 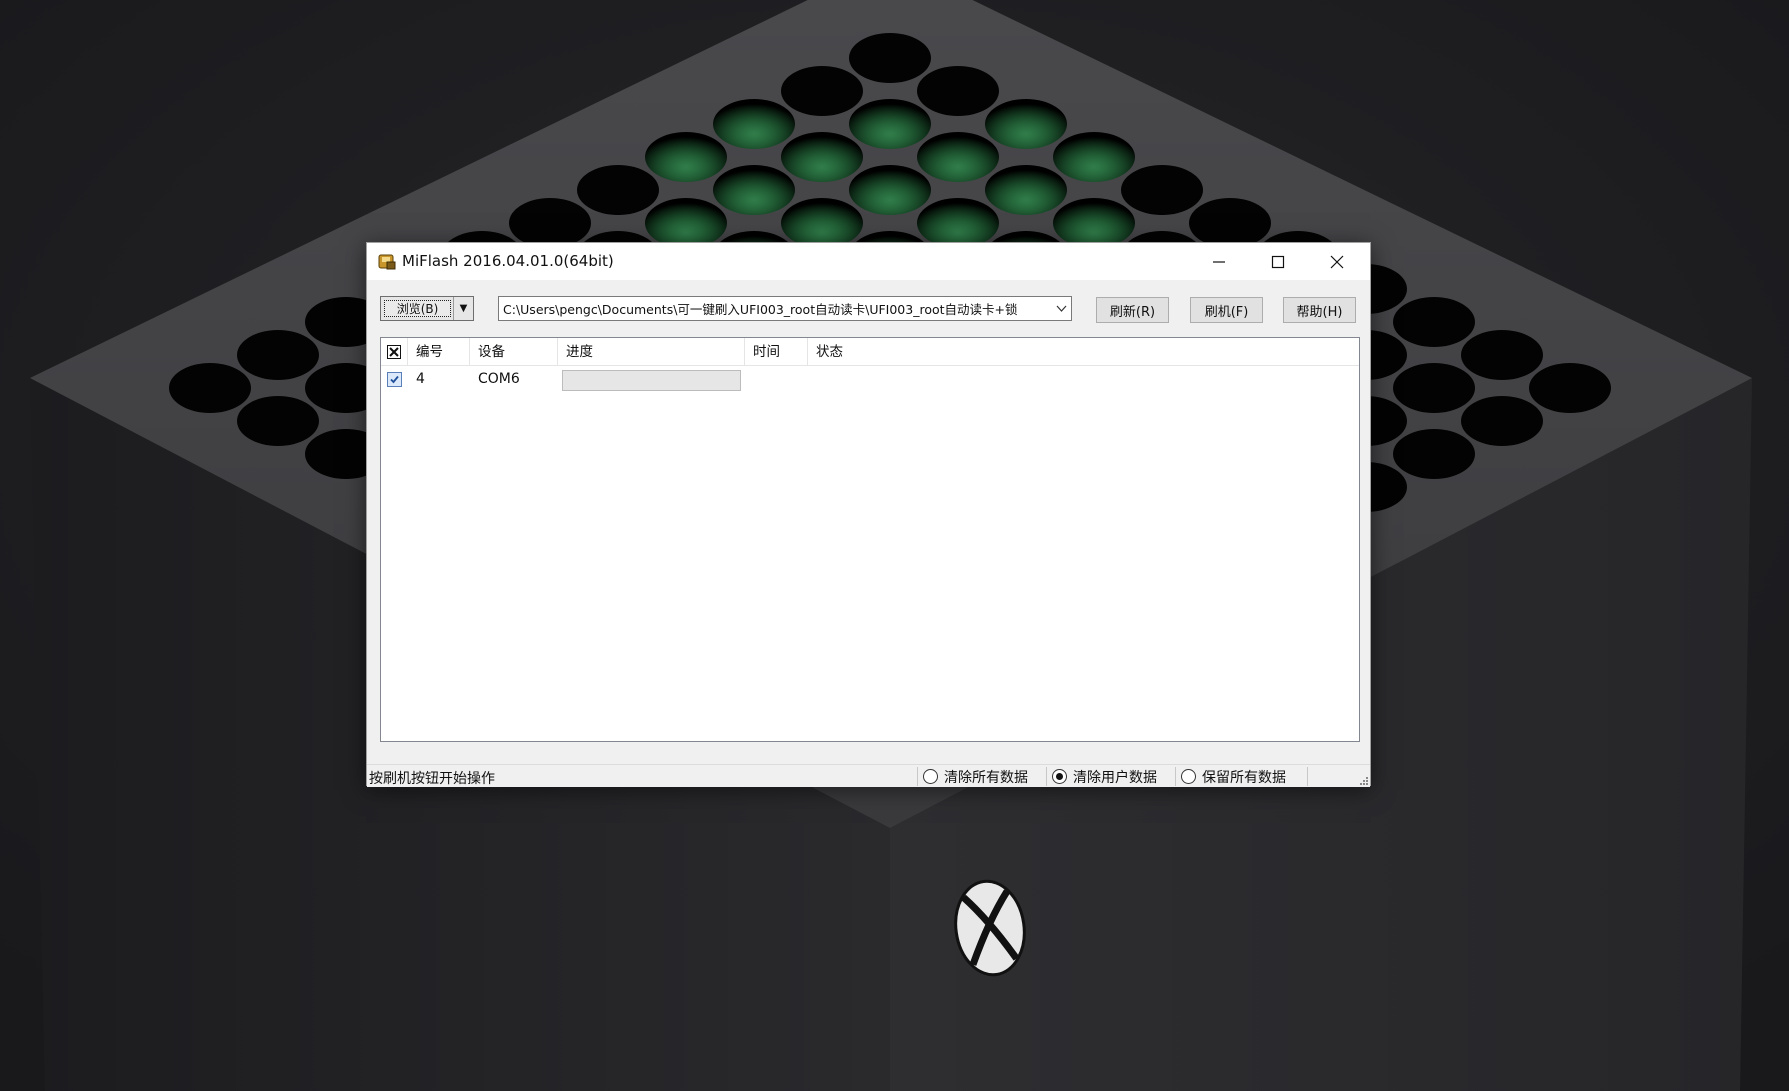 What do you see at coordinates (870, 379) in the screenshot?
I see `table-row: 4 COM6` at bounding box center [870, 379].